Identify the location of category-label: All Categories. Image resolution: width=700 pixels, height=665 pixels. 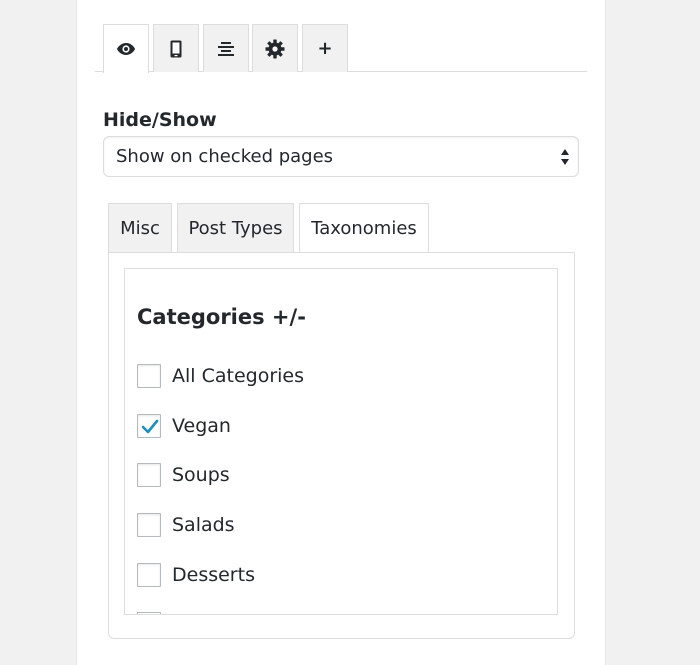
(238, 376).